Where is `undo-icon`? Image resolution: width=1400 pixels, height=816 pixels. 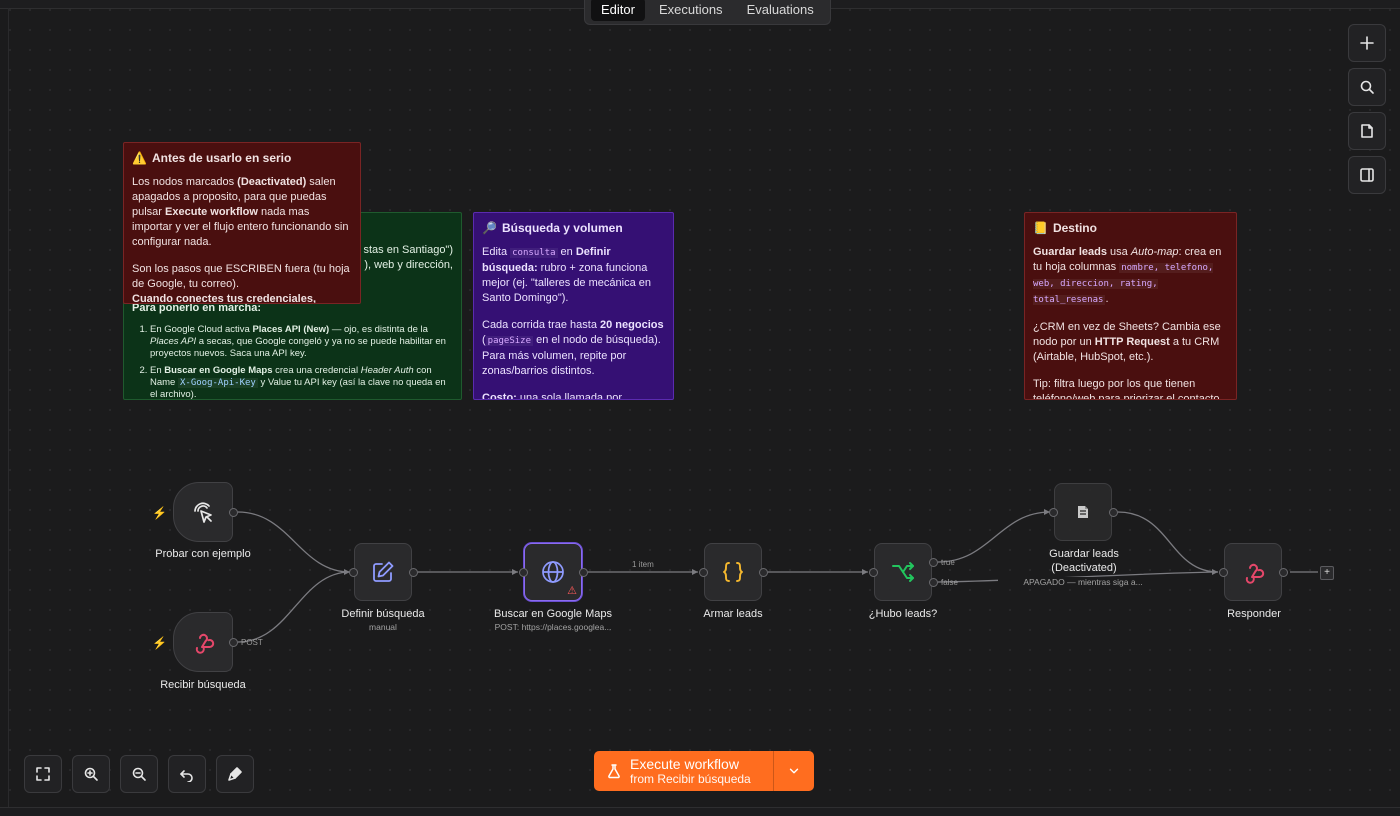
undo-icon is located at coordinates (186, 776).